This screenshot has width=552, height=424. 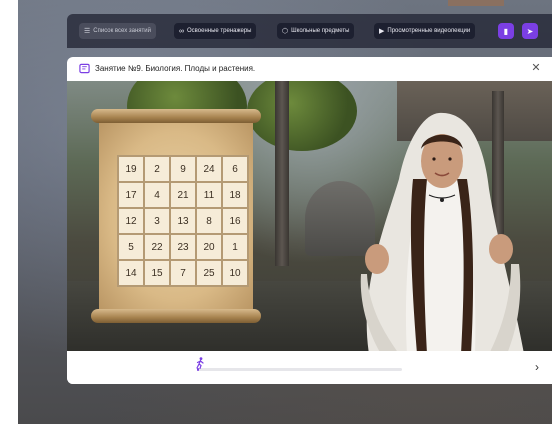 I want to click on close-icon: ✕, so click(x=536, y=68).